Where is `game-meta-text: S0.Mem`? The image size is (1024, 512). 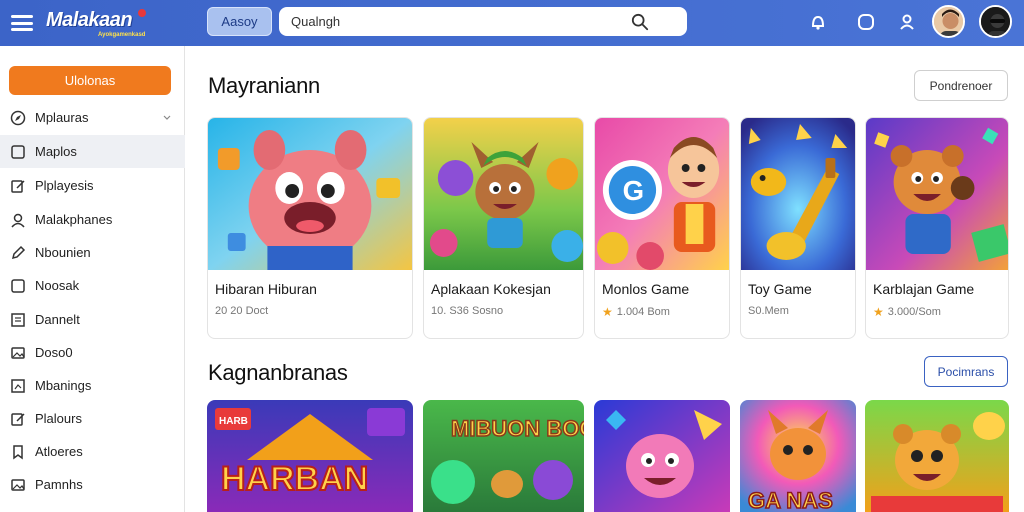 game-meta-text: S0.Mem is located at coordinates (768, 311).